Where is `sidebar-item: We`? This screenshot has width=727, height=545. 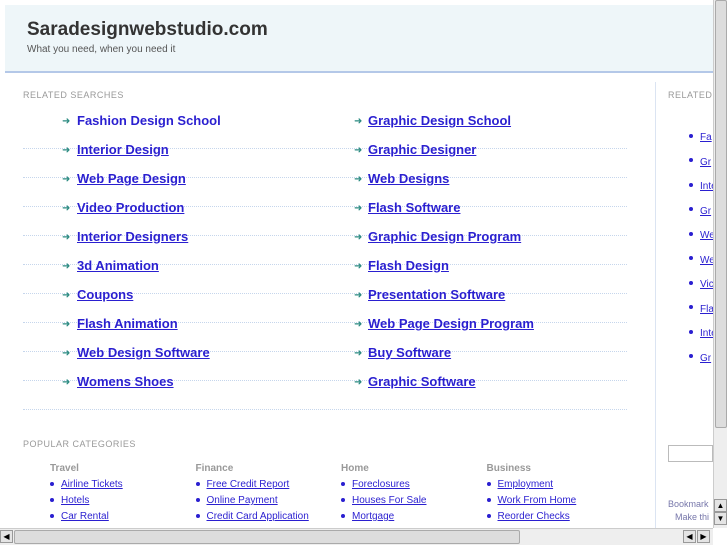
sidebar-item: We is located at coordinates (701, 234).